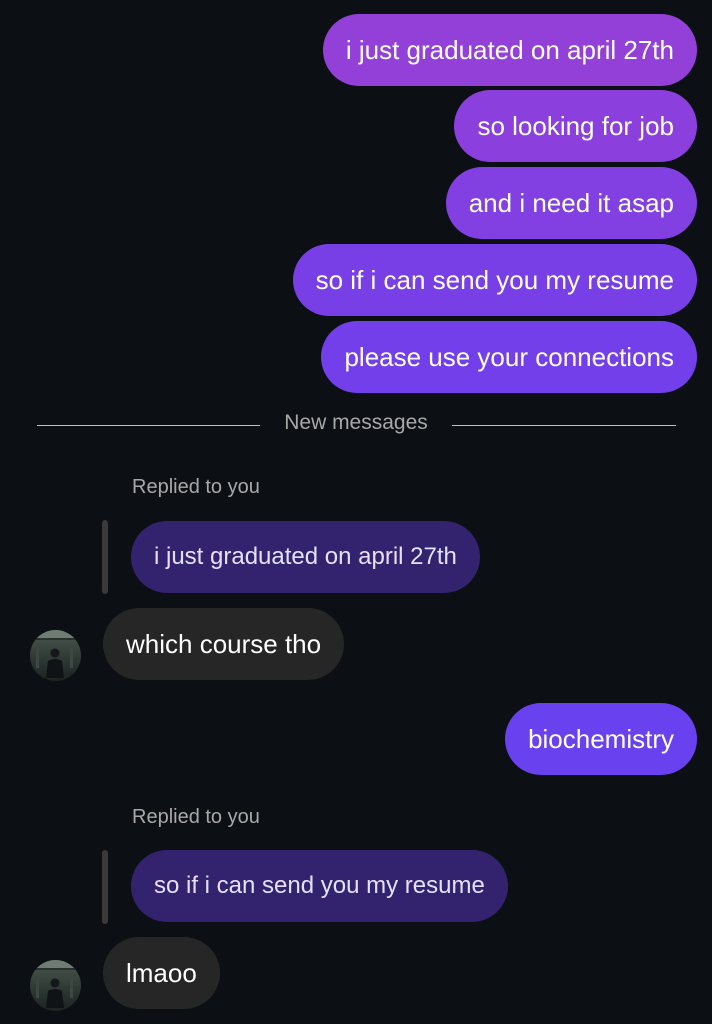 The image size is (712, 1024). What do you see at coordinates (161, 973) in the screenshot?
I see `received-message: lmaoo` at bounding box center [161, 973].